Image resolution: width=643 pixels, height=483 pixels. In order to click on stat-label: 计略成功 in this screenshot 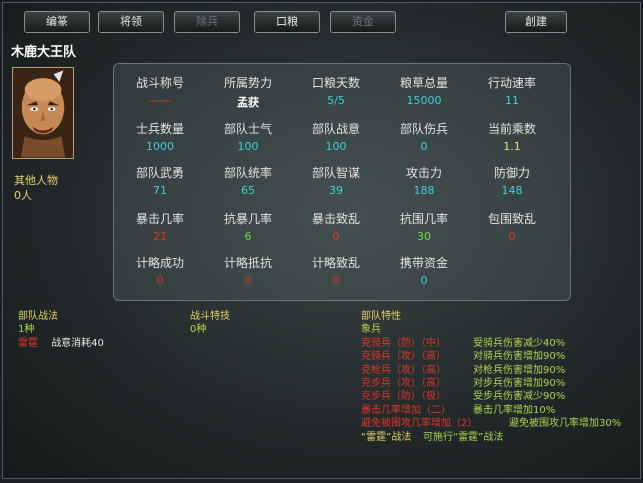, I will do `click(159, 263)`.